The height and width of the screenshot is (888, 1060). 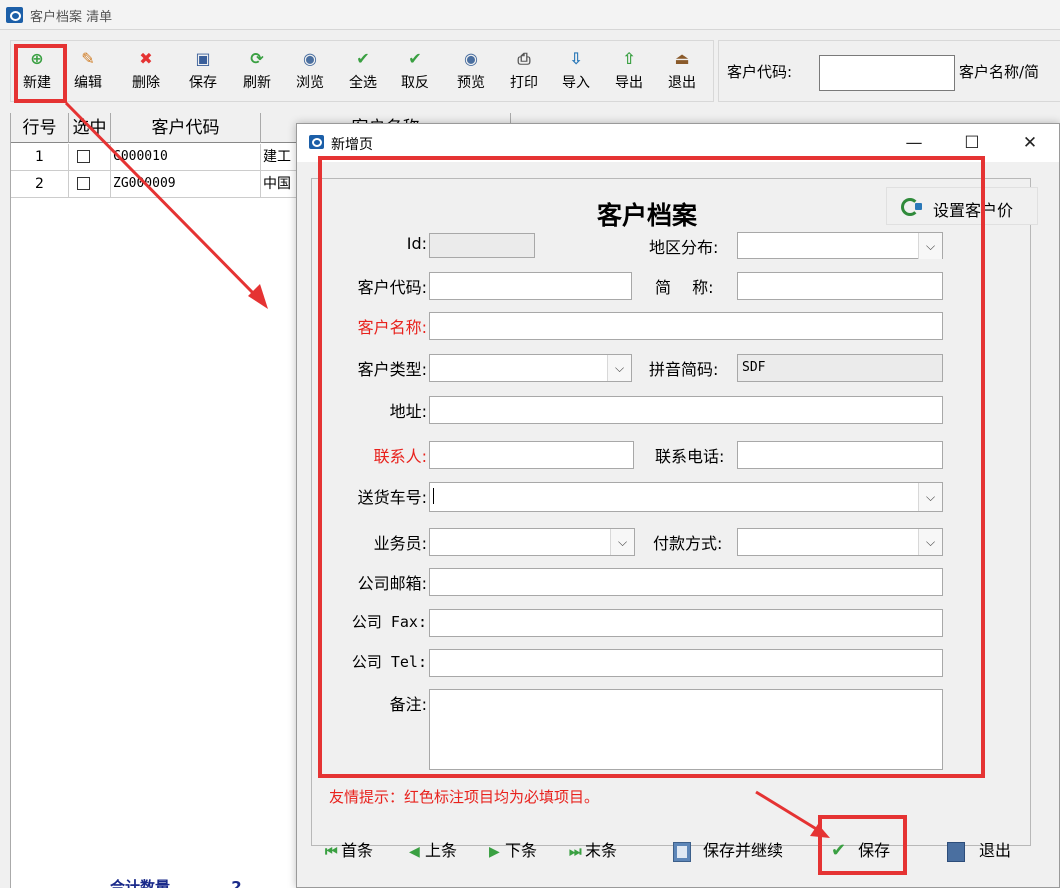 I want to click on email-field, so click(x=686, y=582).